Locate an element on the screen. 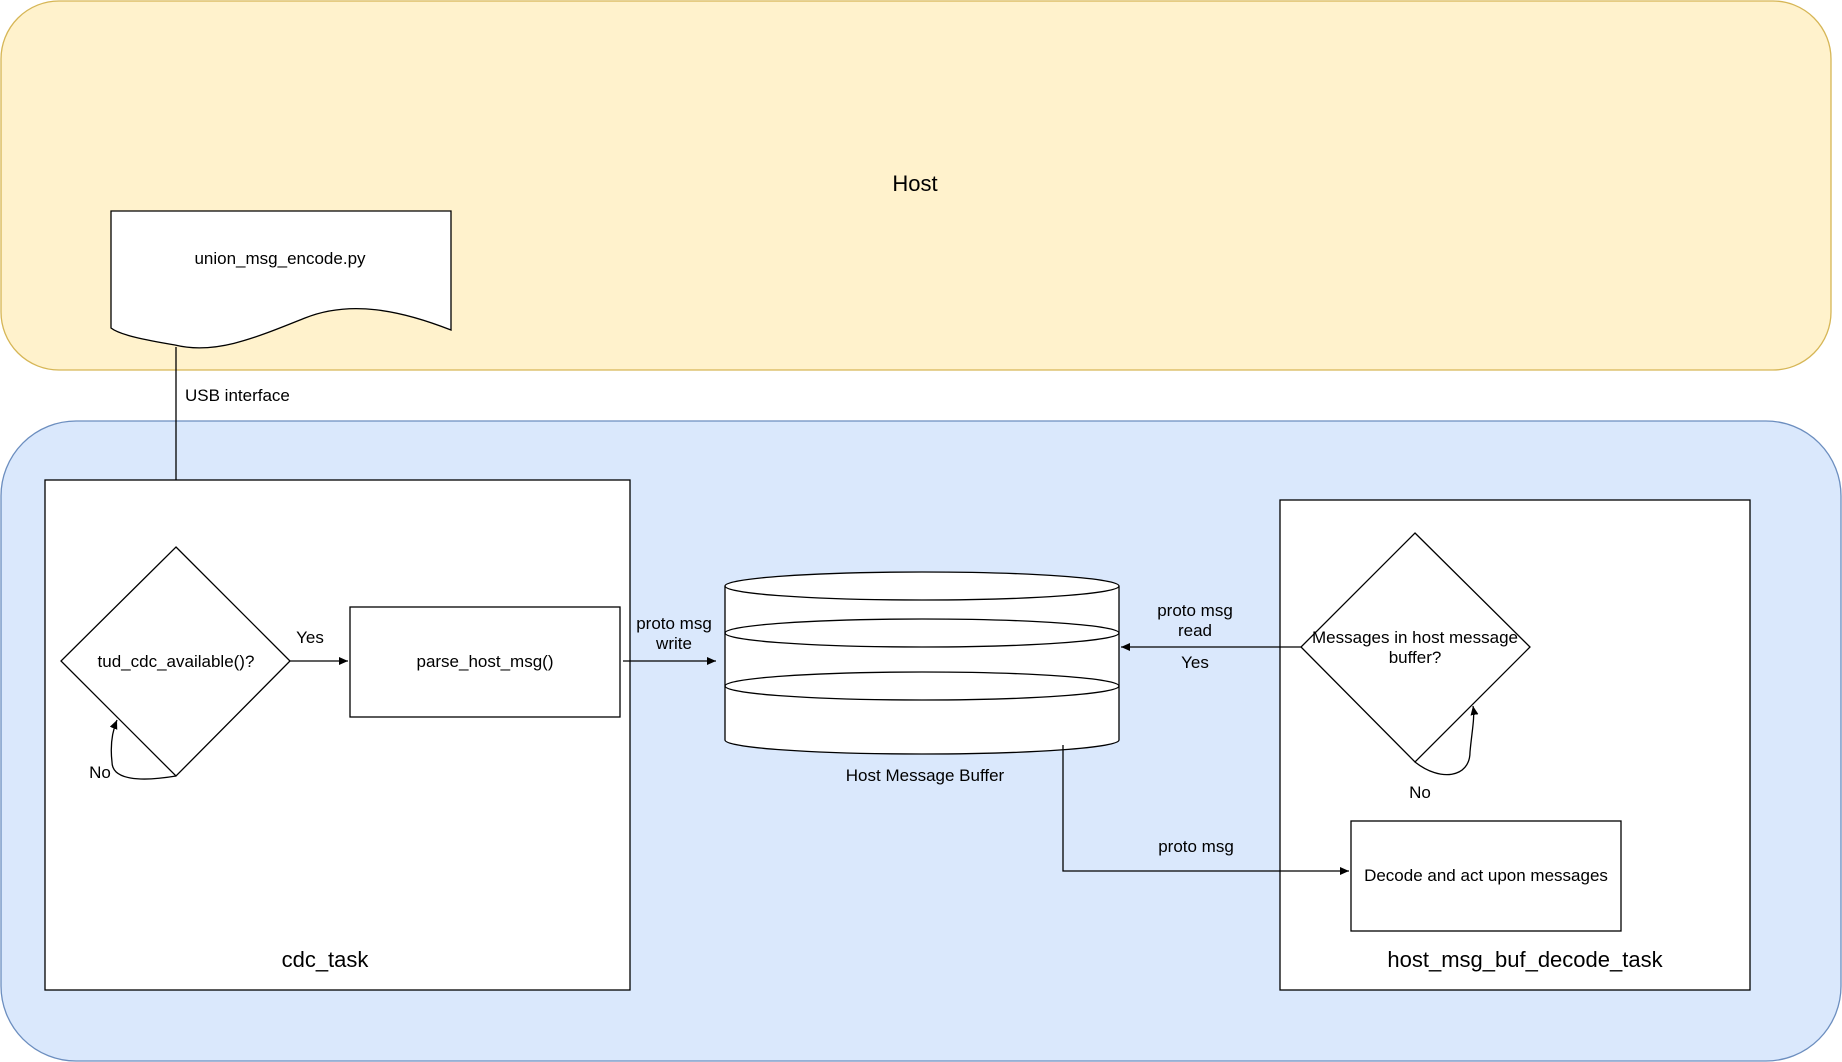  proto-msg-read-label-1: proto msg is located at coordinates (1195, 610).